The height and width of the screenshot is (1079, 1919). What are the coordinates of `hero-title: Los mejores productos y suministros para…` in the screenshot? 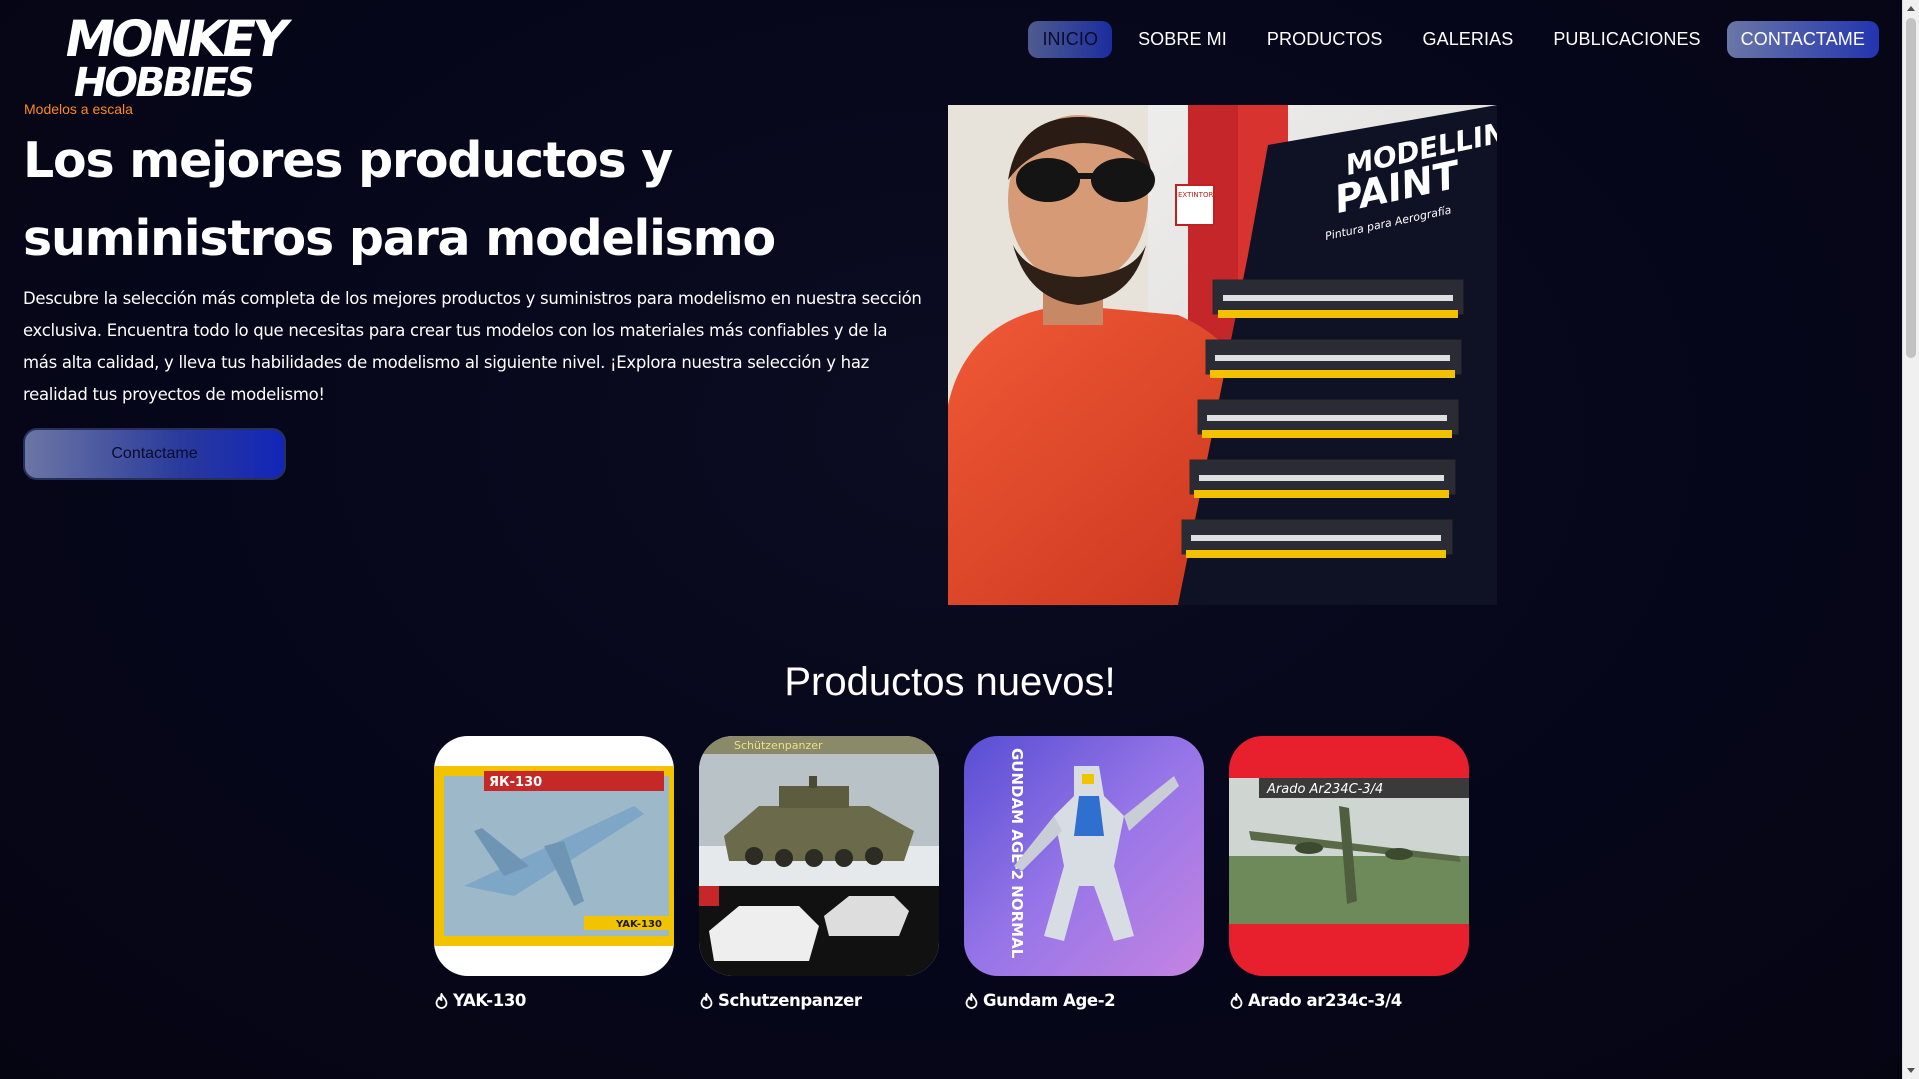 It's located at (473, 200).